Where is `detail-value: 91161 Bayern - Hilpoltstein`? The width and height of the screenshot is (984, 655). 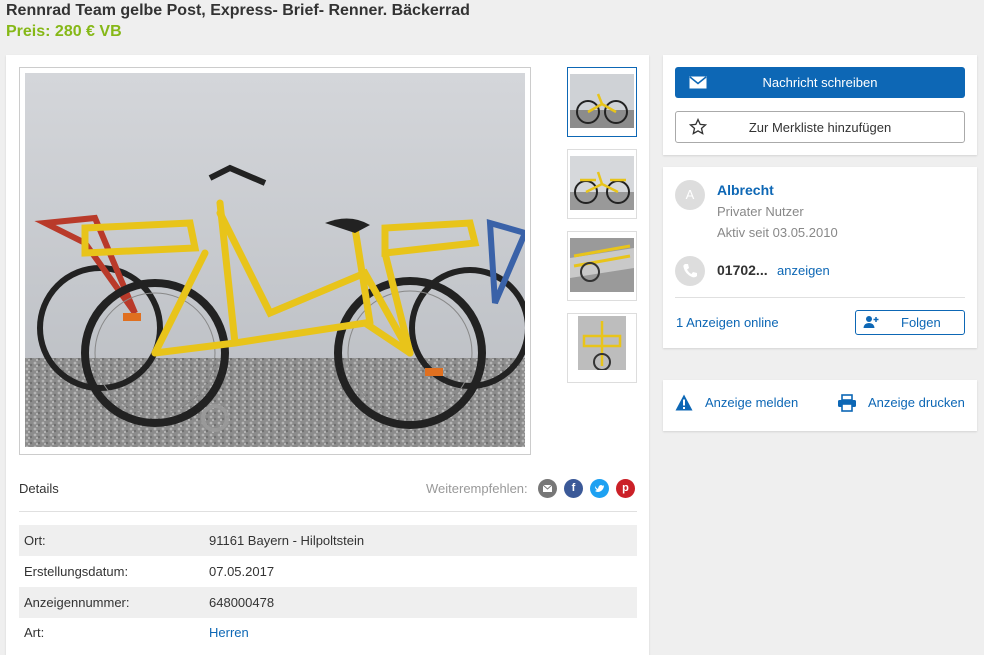
detail-value: 91161 Bayern - Hilpoltstein is located at coordinates (287, 540).